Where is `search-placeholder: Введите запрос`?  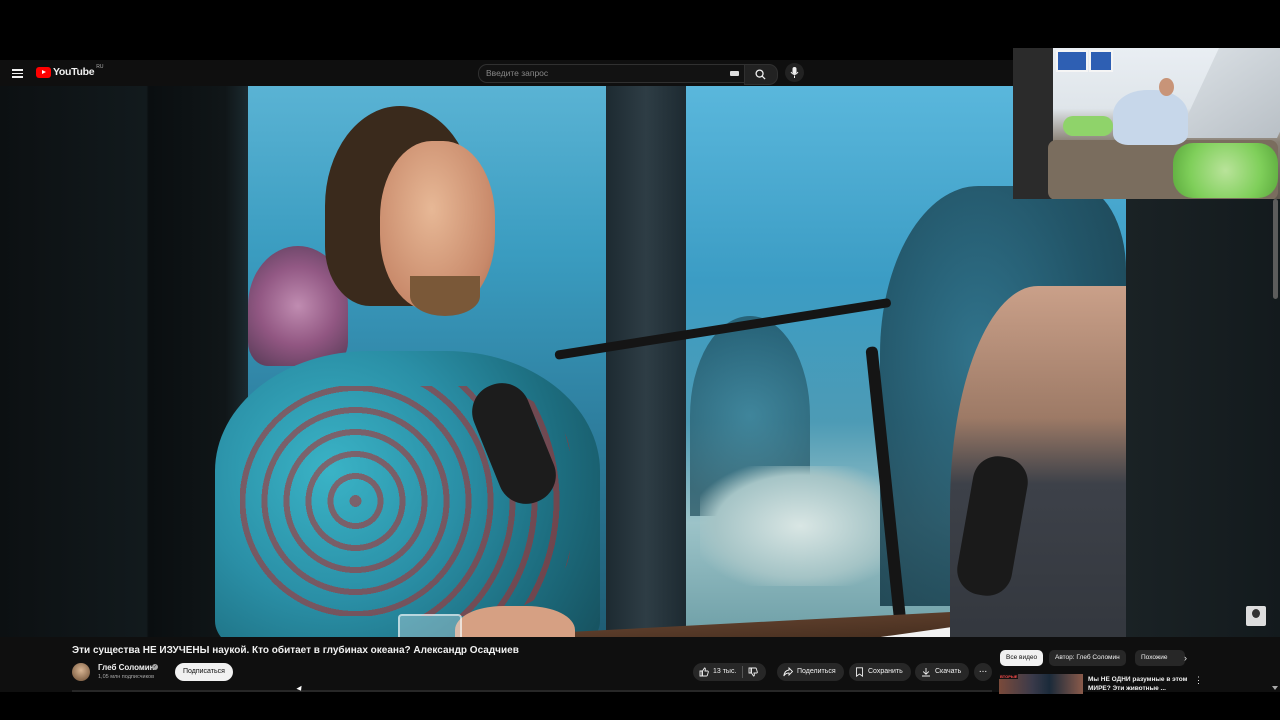
search-placeholder: Введите запрос is located at coordinates (517, 73).